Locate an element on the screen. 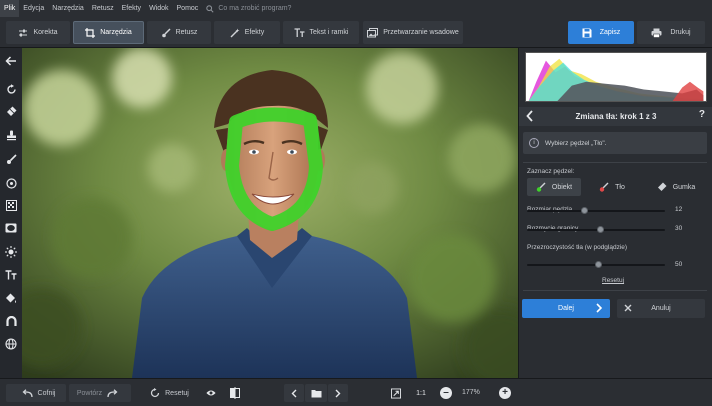 This screenshot has height=406, width=712. rotate-icon is located at coordinates (11, 89).